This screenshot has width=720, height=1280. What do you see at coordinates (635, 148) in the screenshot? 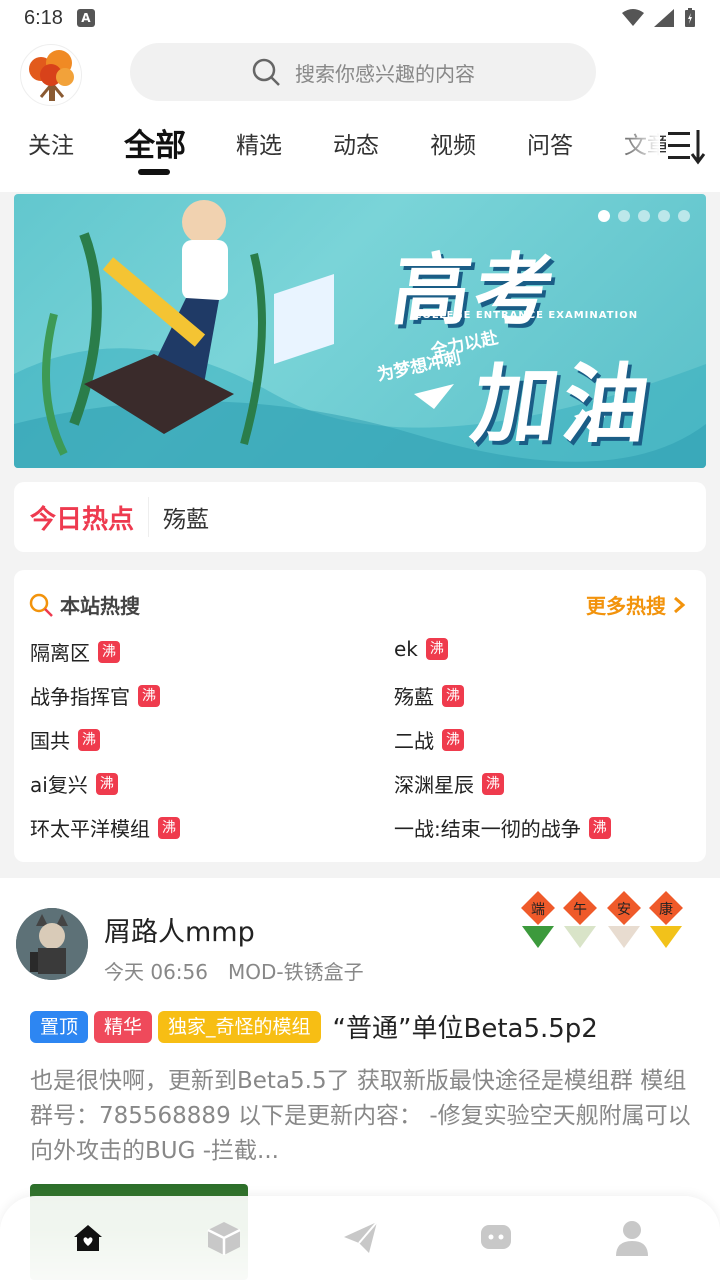
I see `tab-fade` at bounding box center [635, 148].